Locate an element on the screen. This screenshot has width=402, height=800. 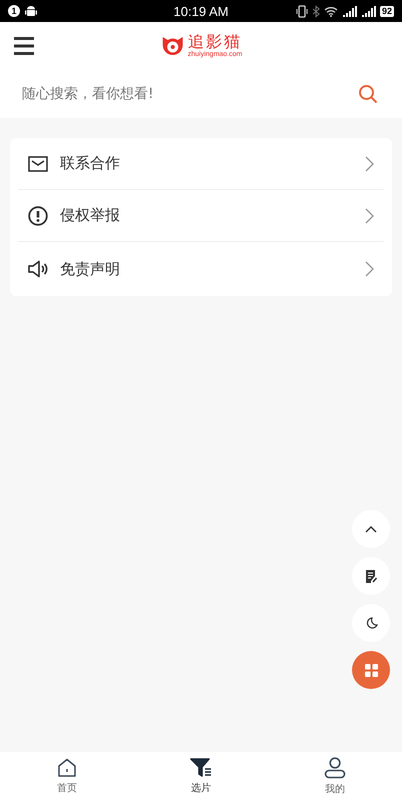
filter-icon is located at coordinates (201, 768).